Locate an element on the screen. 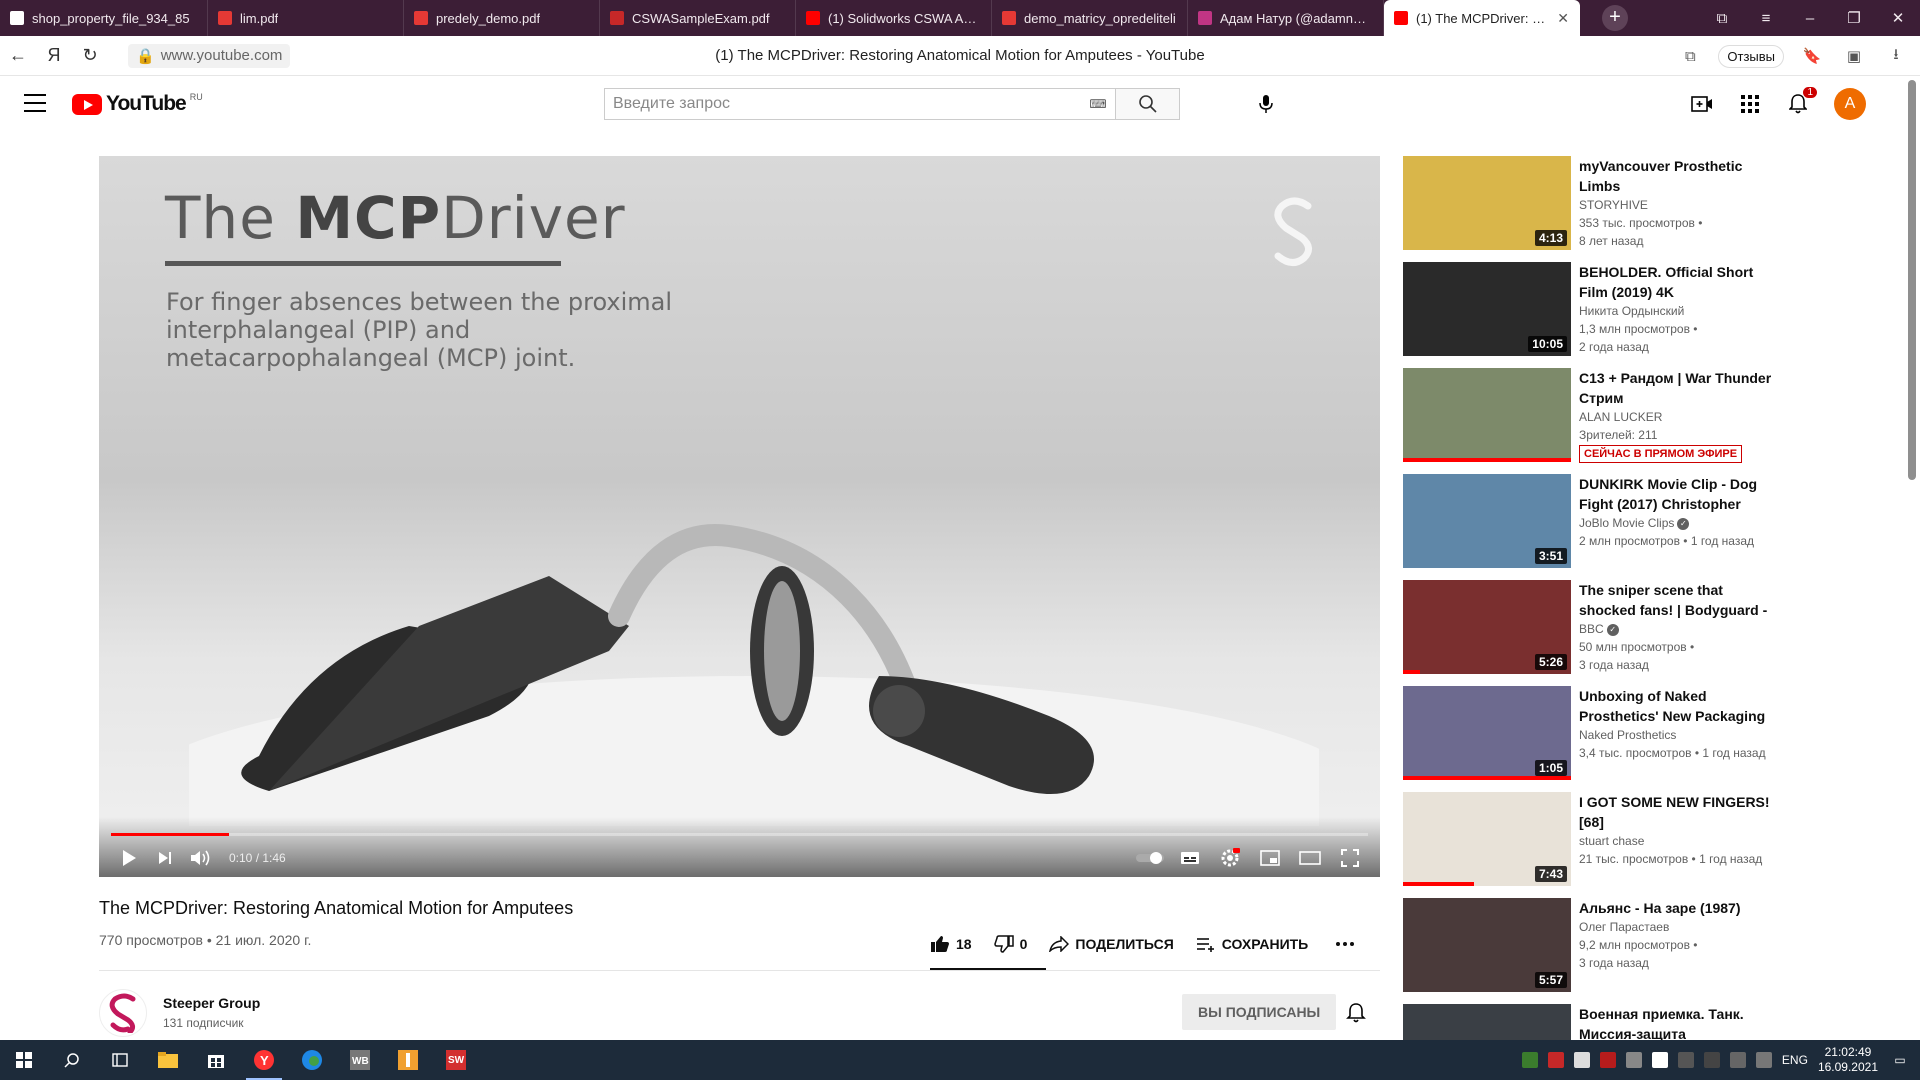 This screenshot has height=1080, width=1920. channel-bell-icon is located at coordinates (1358, 1014).